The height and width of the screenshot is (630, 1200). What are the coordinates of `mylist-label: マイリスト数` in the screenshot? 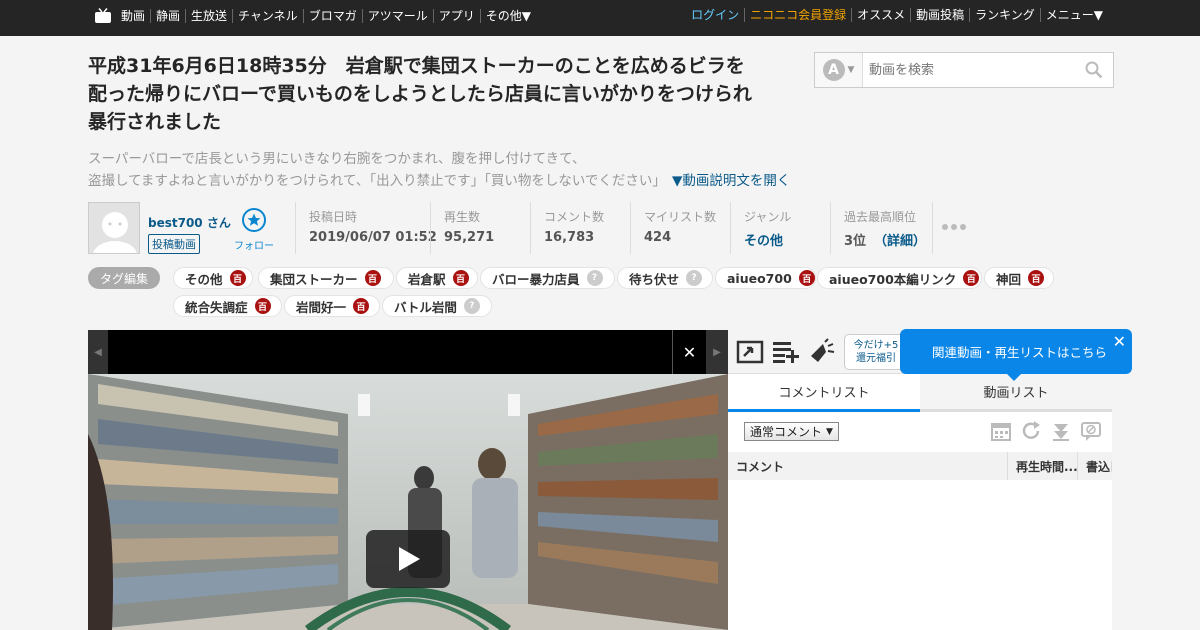 It's located at (680, 217).